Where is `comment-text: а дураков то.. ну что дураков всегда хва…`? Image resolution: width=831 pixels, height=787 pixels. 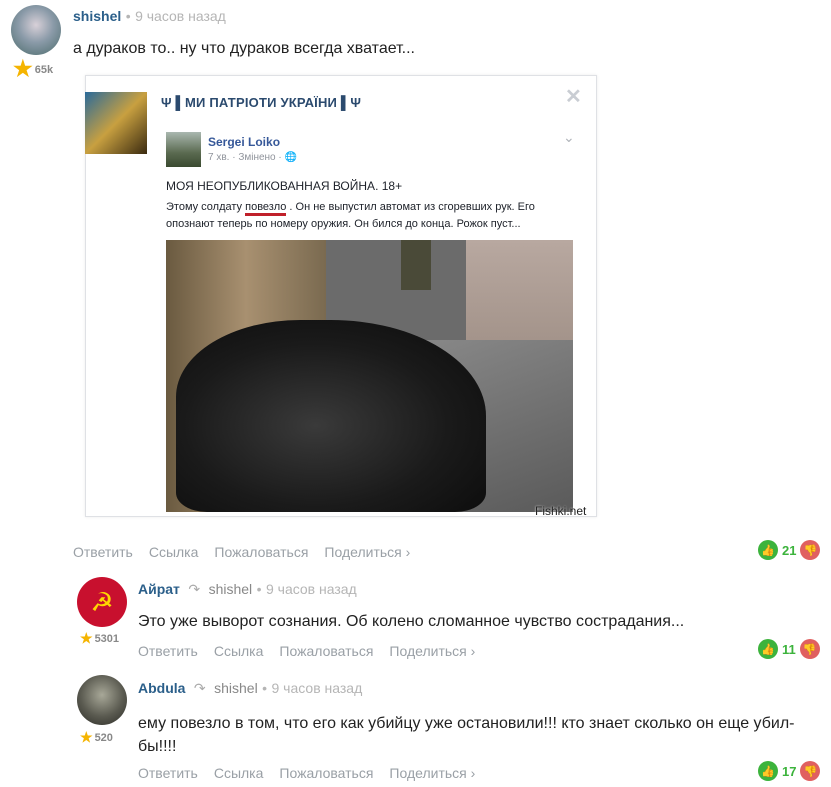 comment-text: а дураков то.. ну что дураков всегда хва… is located at coordinates (244, 48).